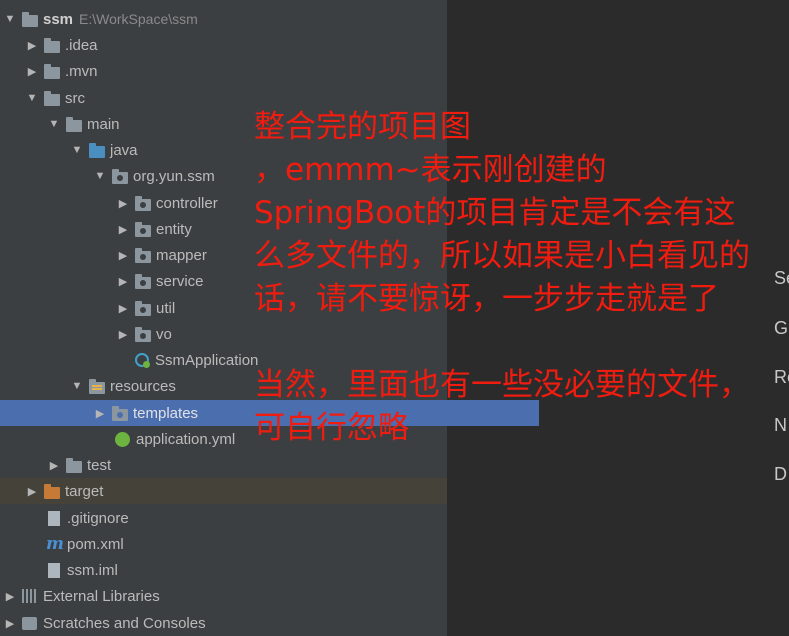 The height and width of the screenshot is (636, 789). Describe the element at coordinates (781, 377) in the screenshot. I see `editor-text-fragment: Re` at that location.